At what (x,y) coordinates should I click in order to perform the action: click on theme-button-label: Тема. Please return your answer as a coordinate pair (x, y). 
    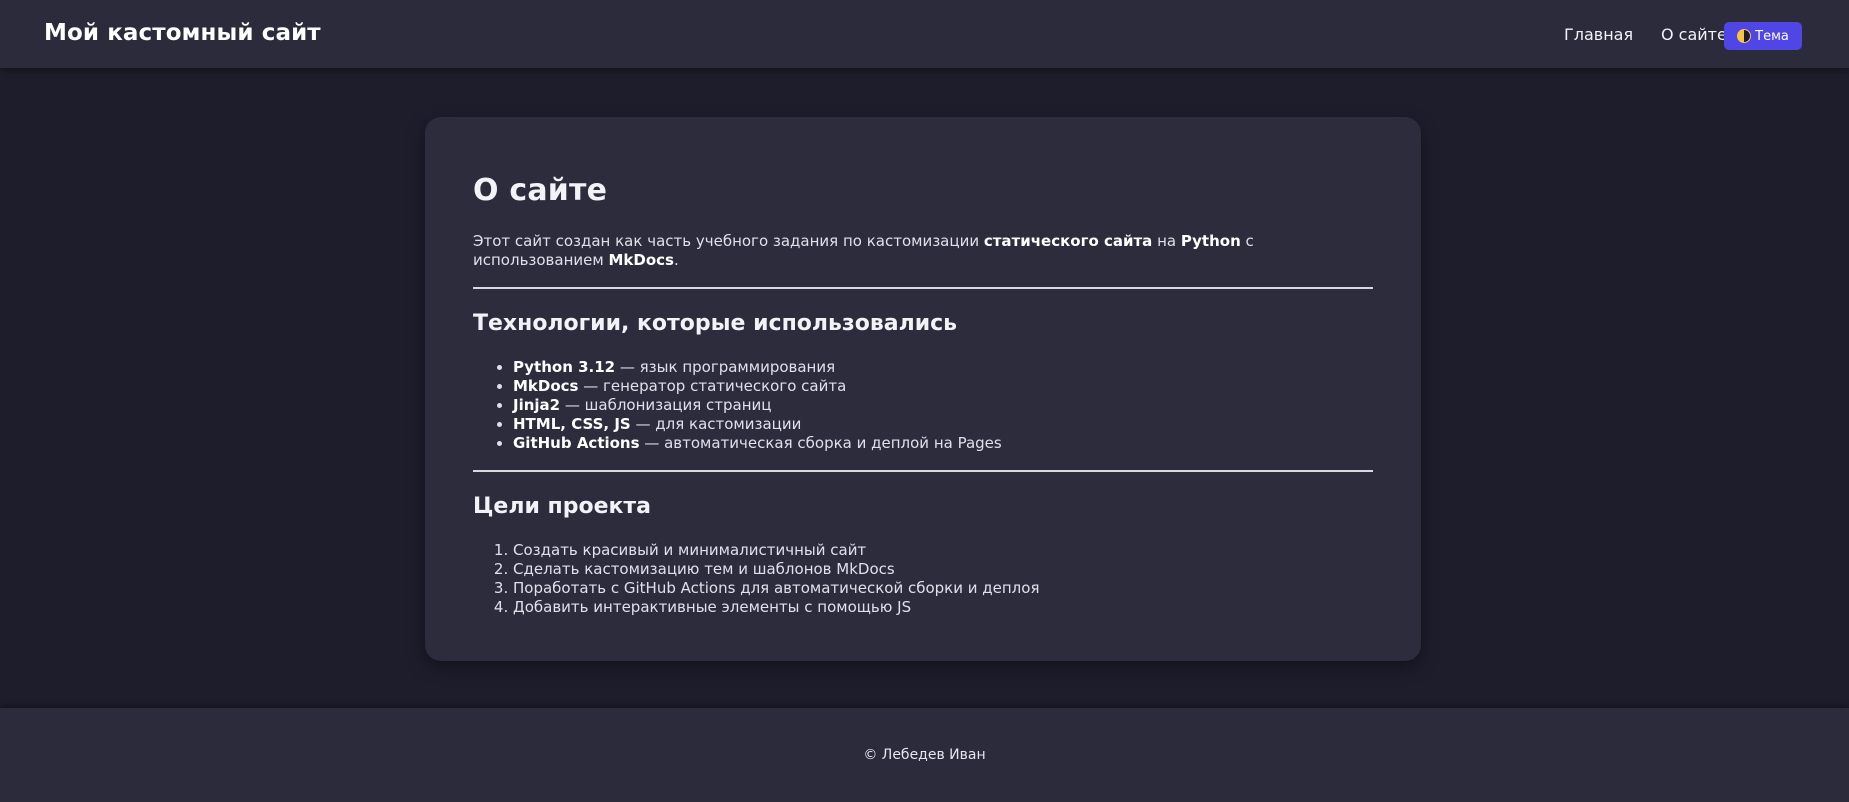
    Looking at the image, I should click on (1772, 36).